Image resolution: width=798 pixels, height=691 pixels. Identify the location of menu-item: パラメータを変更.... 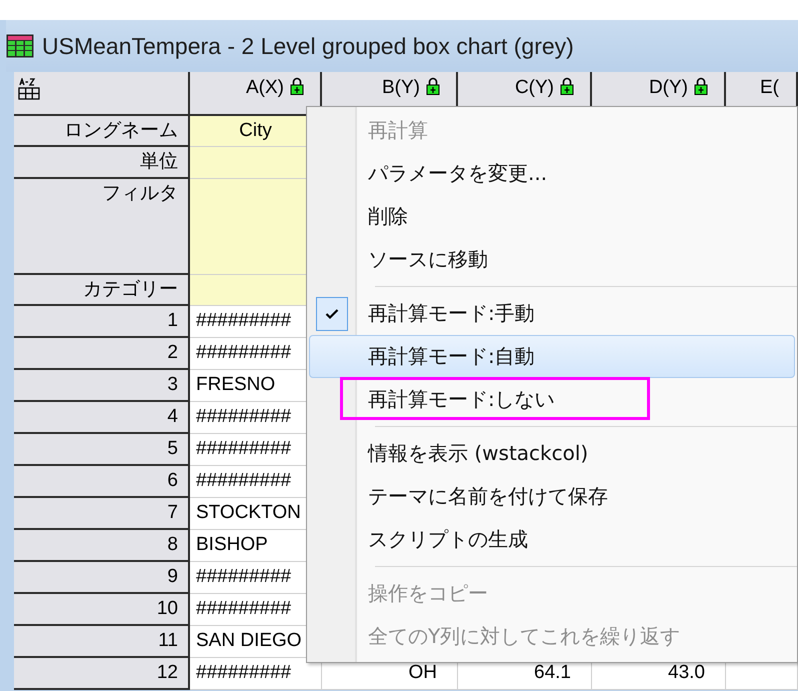
(552, 173).